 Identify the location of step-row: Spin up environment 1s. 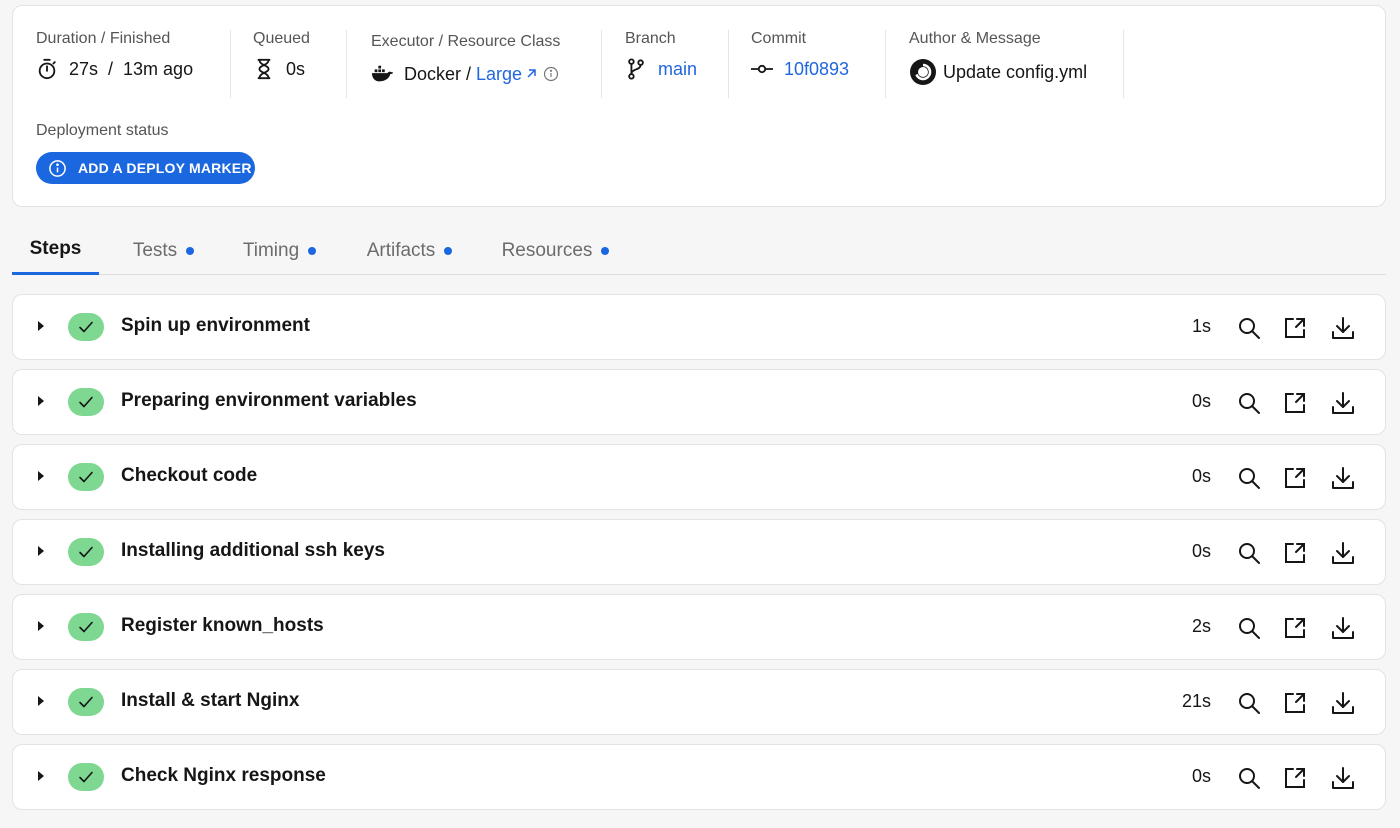
(699, 327).